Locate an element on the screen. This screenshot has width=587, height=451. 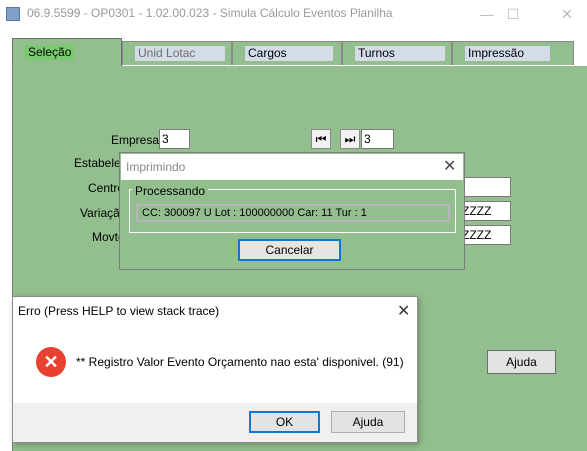
tab-turnos: Turnos is located at coordinates (397, 53).